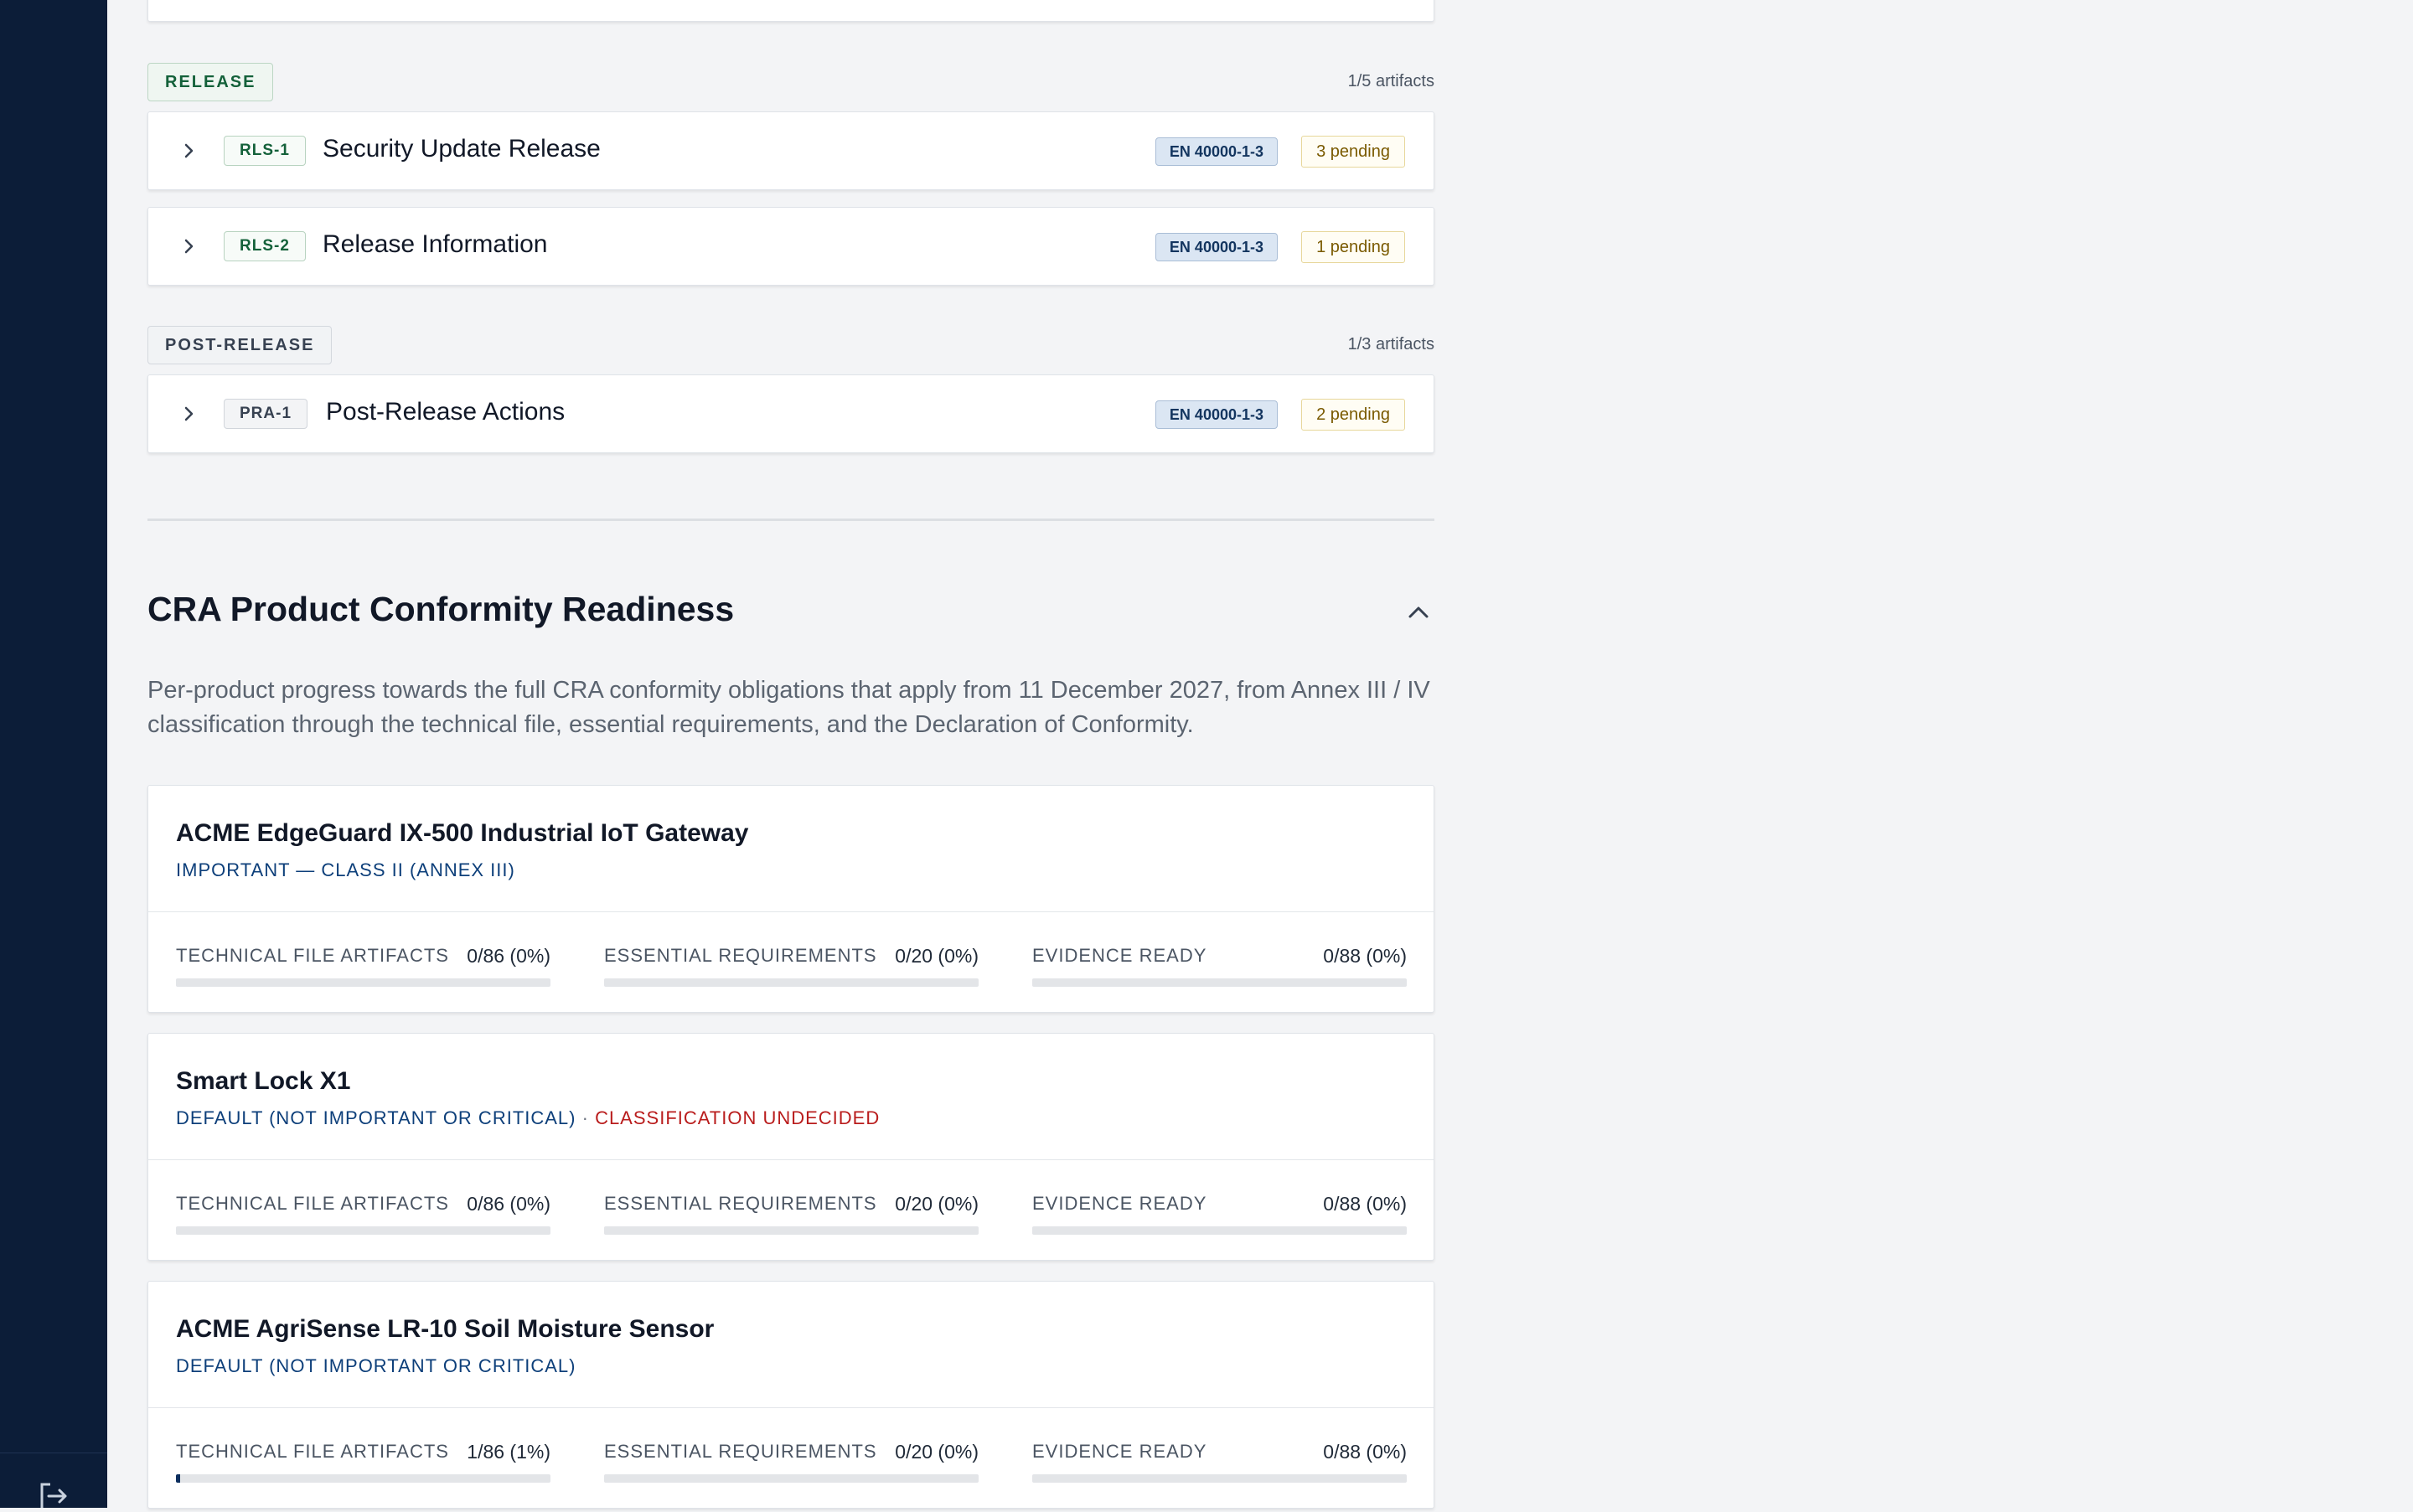  I want to click on classification-label: IMPORTANT — CLASS II (ANNEX III), so click(345, 869).